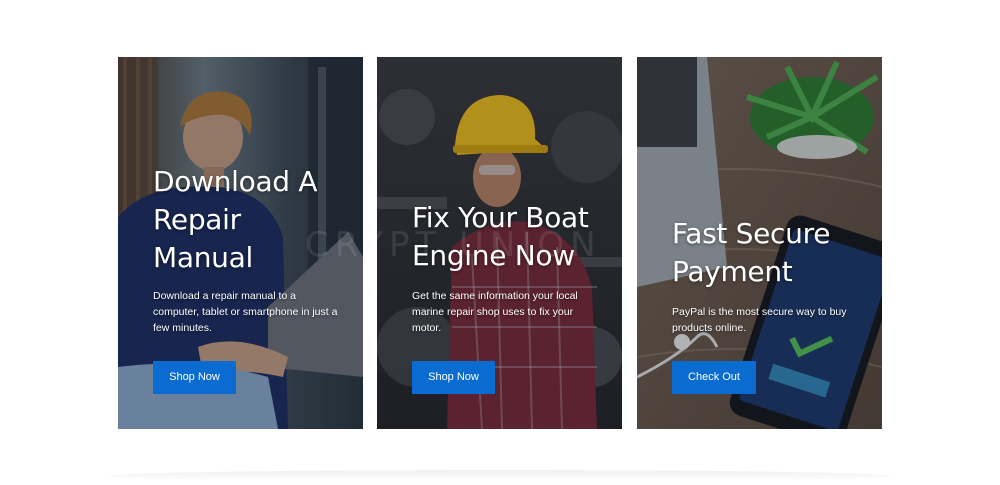 The image size is (1000, 485). Describe the element at coordinates (714, 377) in the screenshot. I see `check-out-button: Check Out` at that location.